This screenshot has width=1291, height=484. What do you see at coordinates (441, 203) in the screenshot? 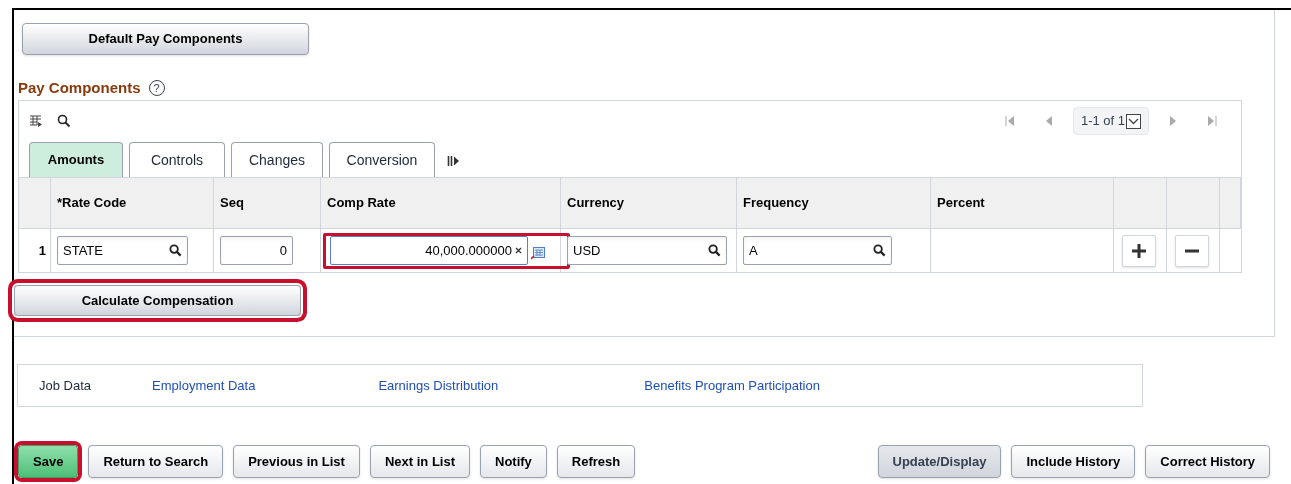
I see `column-header: Comp Rate` at bounding box center [441, 203].